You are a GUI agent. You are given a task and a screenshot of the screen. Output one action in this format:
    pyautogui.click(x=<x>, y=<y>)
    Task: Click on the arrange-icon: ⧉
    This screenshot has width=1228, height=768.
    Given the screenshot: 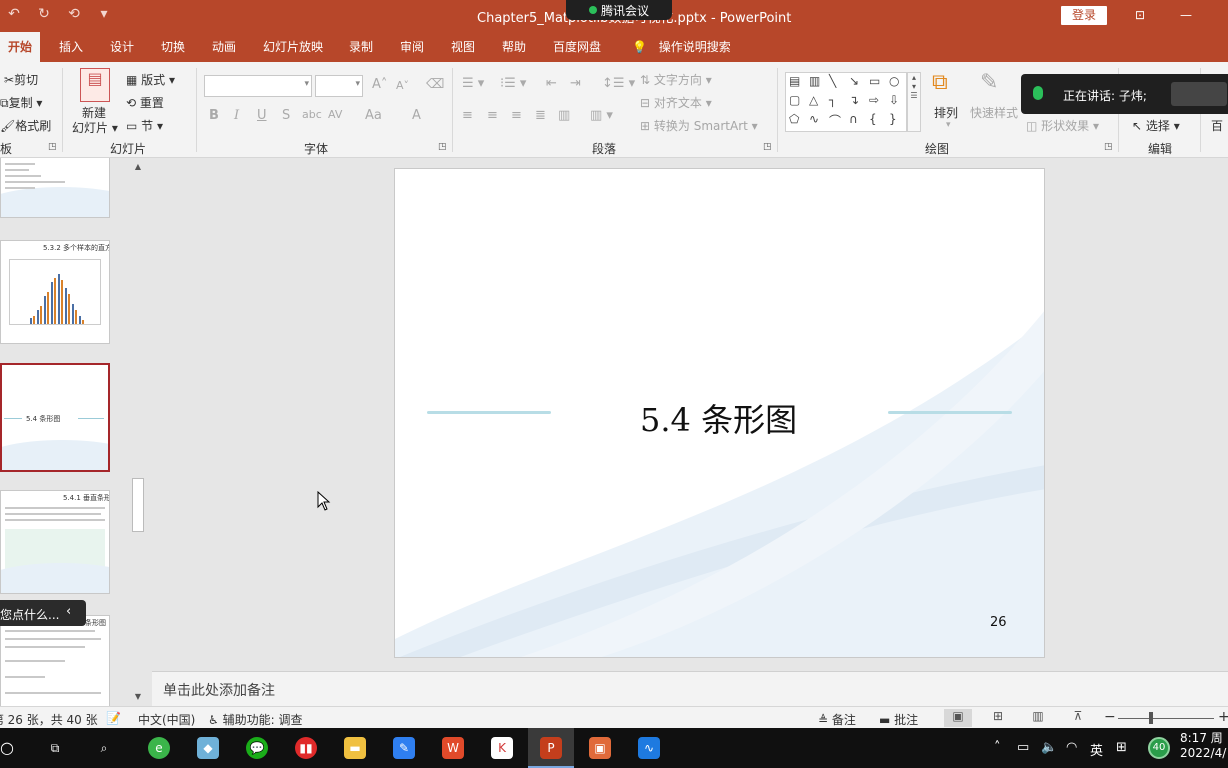 What is the action you would take?
    pyautogui.click(x=940, y=82)
    